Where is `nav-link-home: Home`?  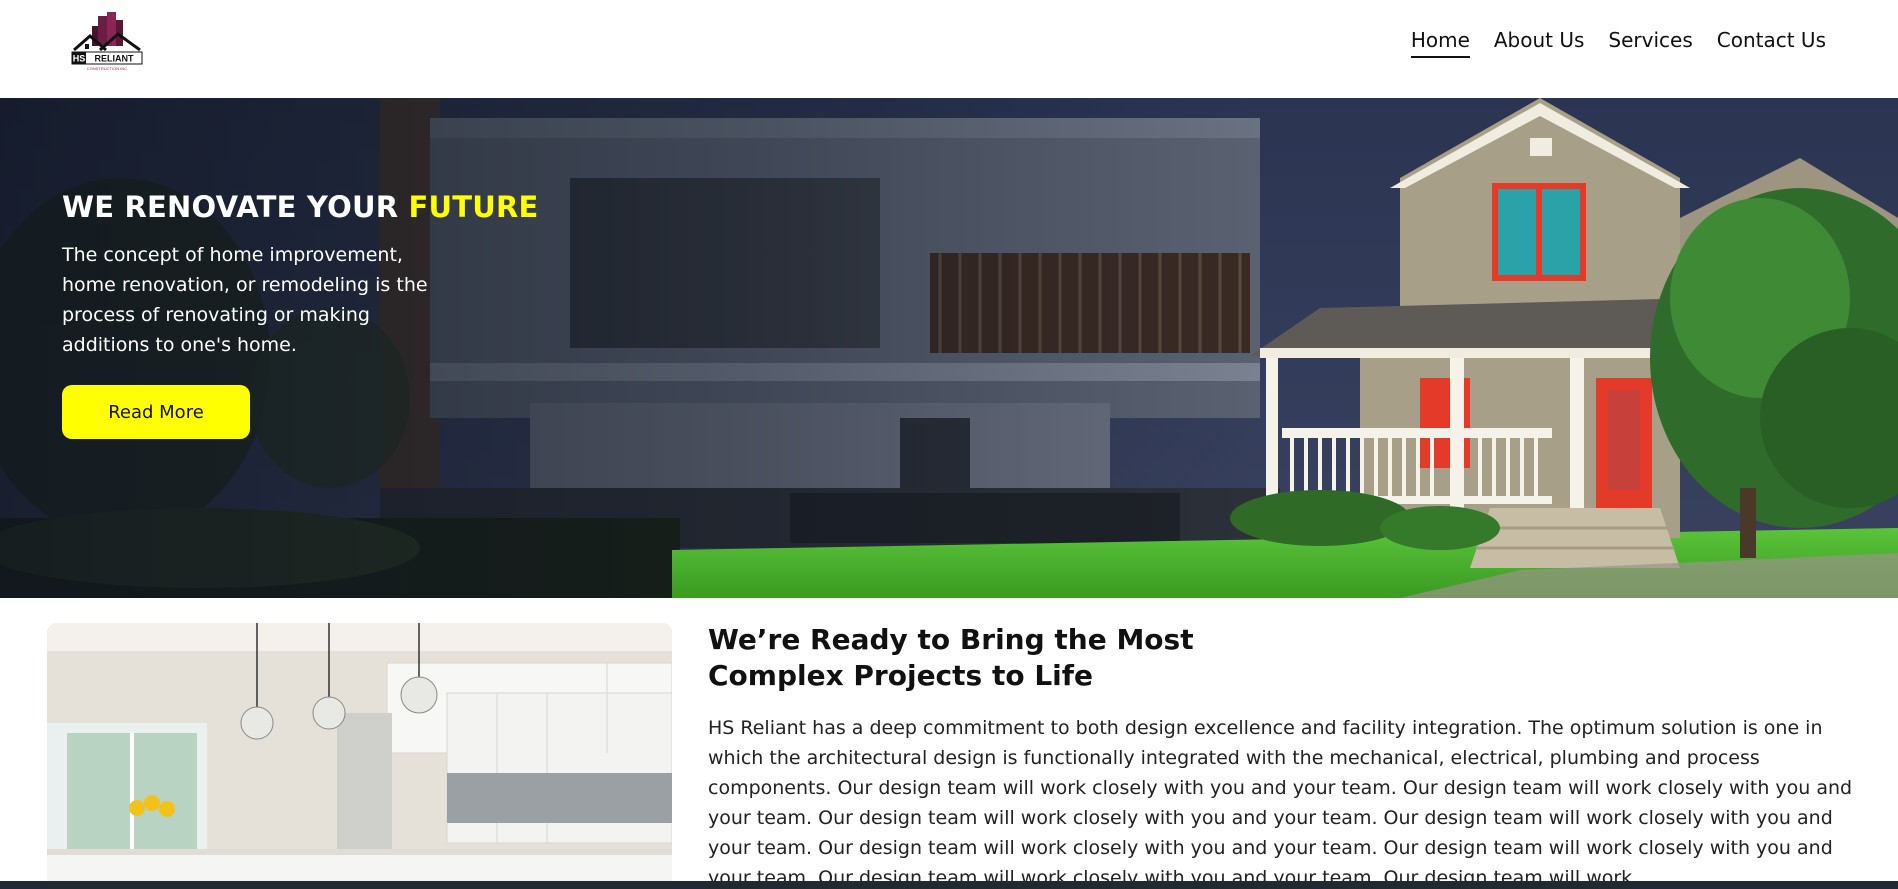 nav-link-home: Home is located at coordinates (1440, 43).